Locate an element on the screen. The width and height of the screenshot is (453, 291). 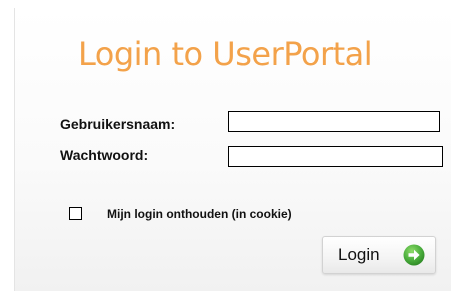
login-button: Login is located at coordinates (379, 255).